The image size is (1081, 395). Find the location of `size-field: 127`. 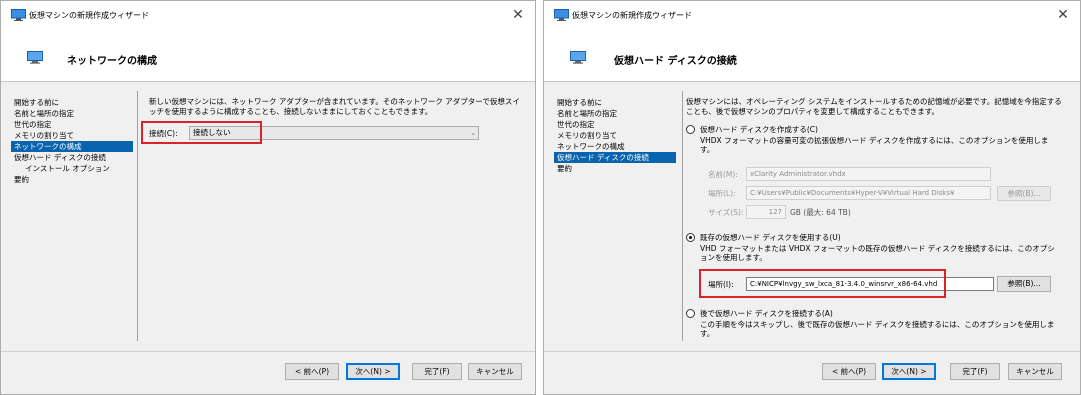

size-field: 127 is located at coordinates (766, 212).